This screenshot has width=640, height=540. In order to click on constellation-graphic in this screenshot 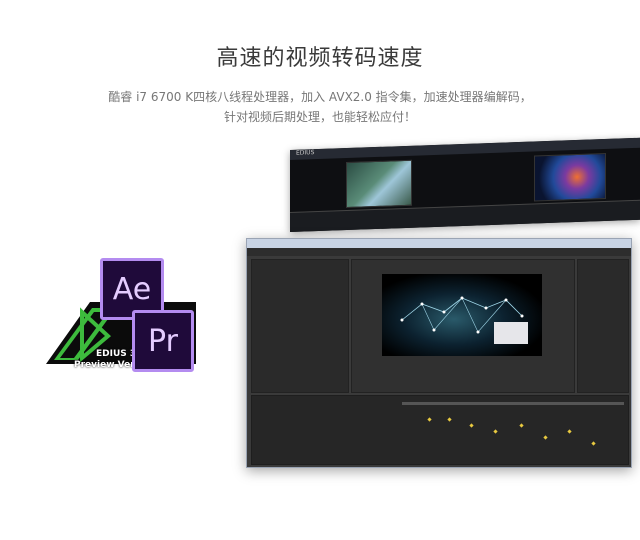, I will do `click(464, 320)`.